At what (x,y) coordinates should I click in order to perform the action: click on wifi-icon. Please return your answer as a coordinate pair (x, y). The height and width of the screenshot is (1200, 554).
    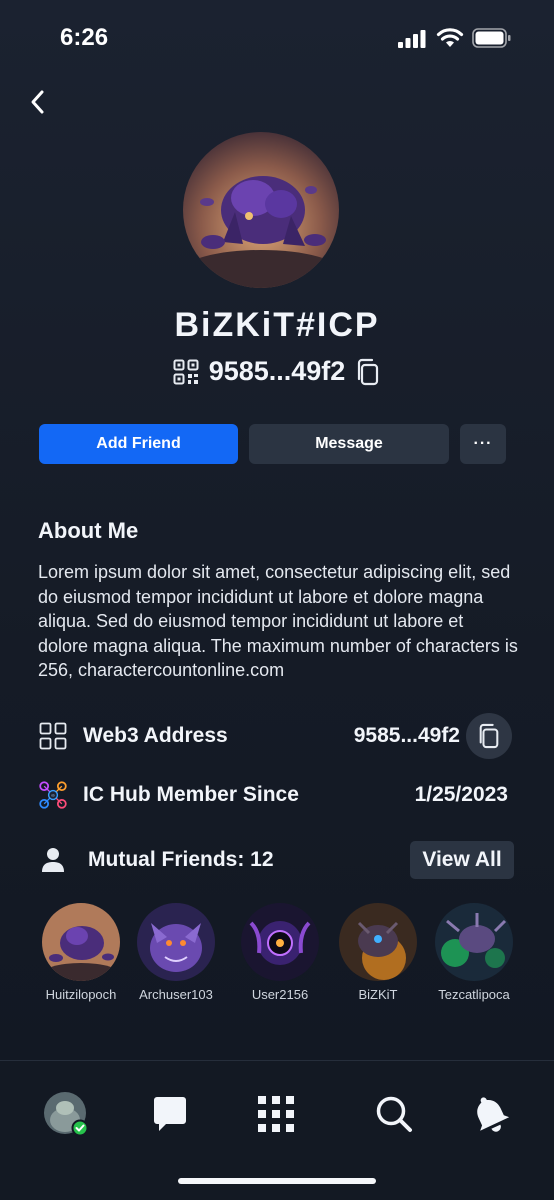
    Looking at the image, I should click on (450, 37).